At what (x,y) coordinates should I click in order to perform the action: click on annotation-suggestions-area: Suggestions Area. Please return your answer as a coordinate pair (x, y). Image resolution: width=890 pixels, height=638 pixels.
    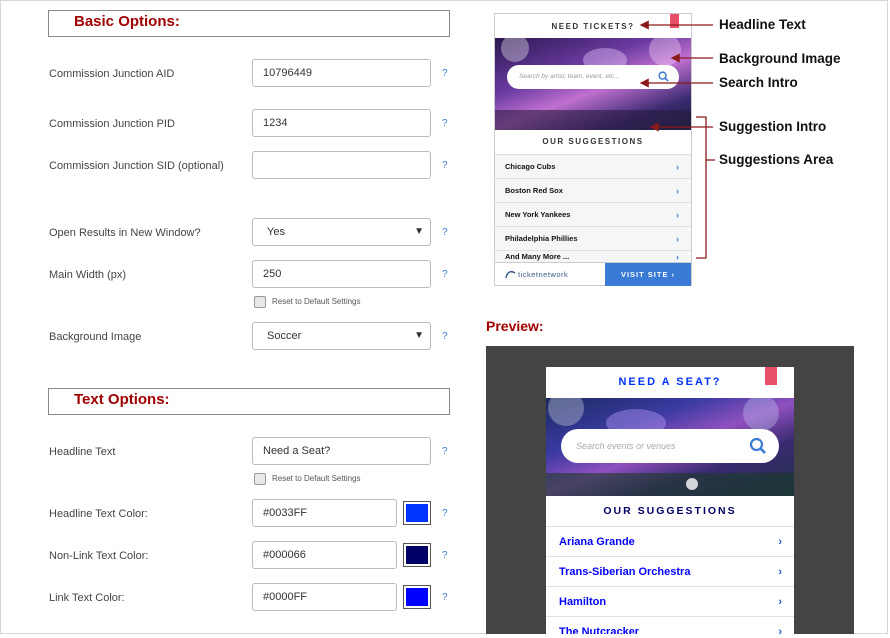
    Looking at the image, I should click on (776, 159).